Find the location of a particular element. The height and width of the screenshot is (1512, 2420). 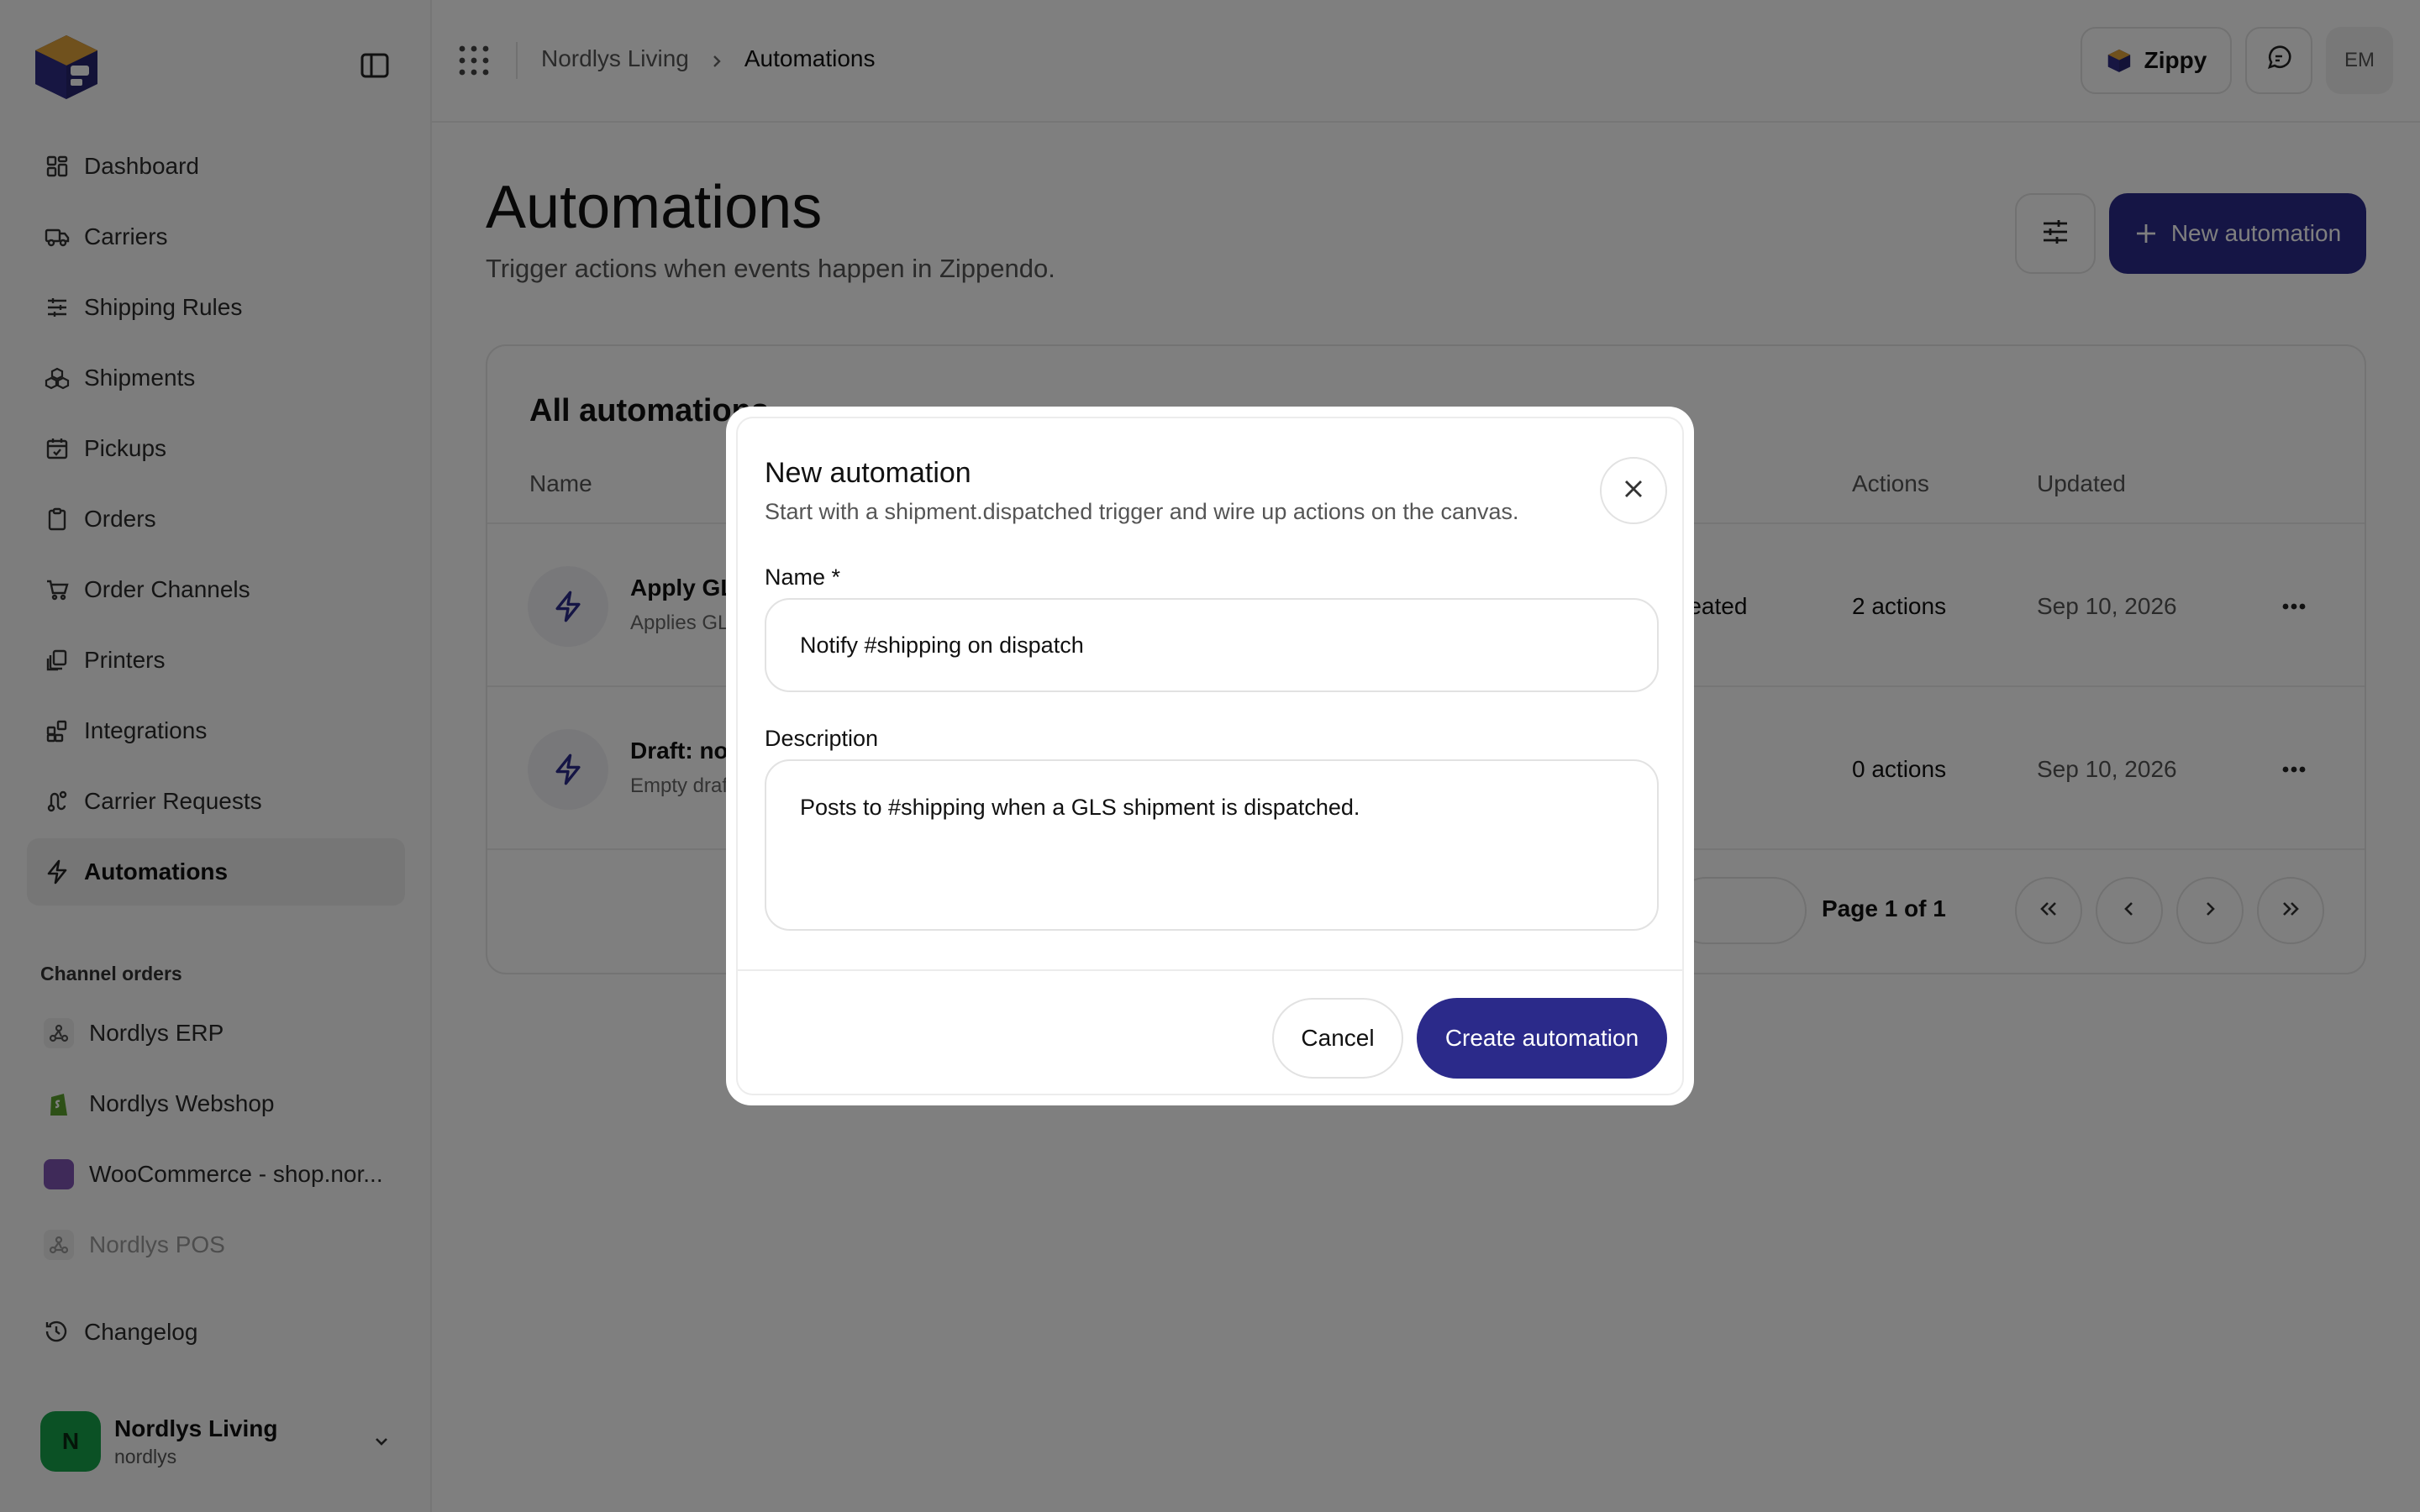

dialog-footer-divider is located at coordinates (1210, 970).